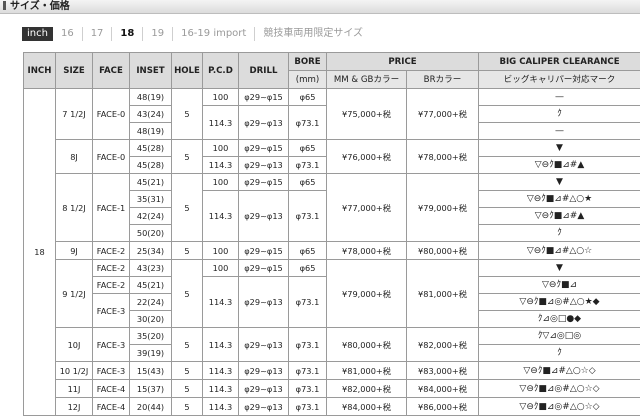  I want to click on price-br-cell: ¥79,000+税, so click(442, 207).